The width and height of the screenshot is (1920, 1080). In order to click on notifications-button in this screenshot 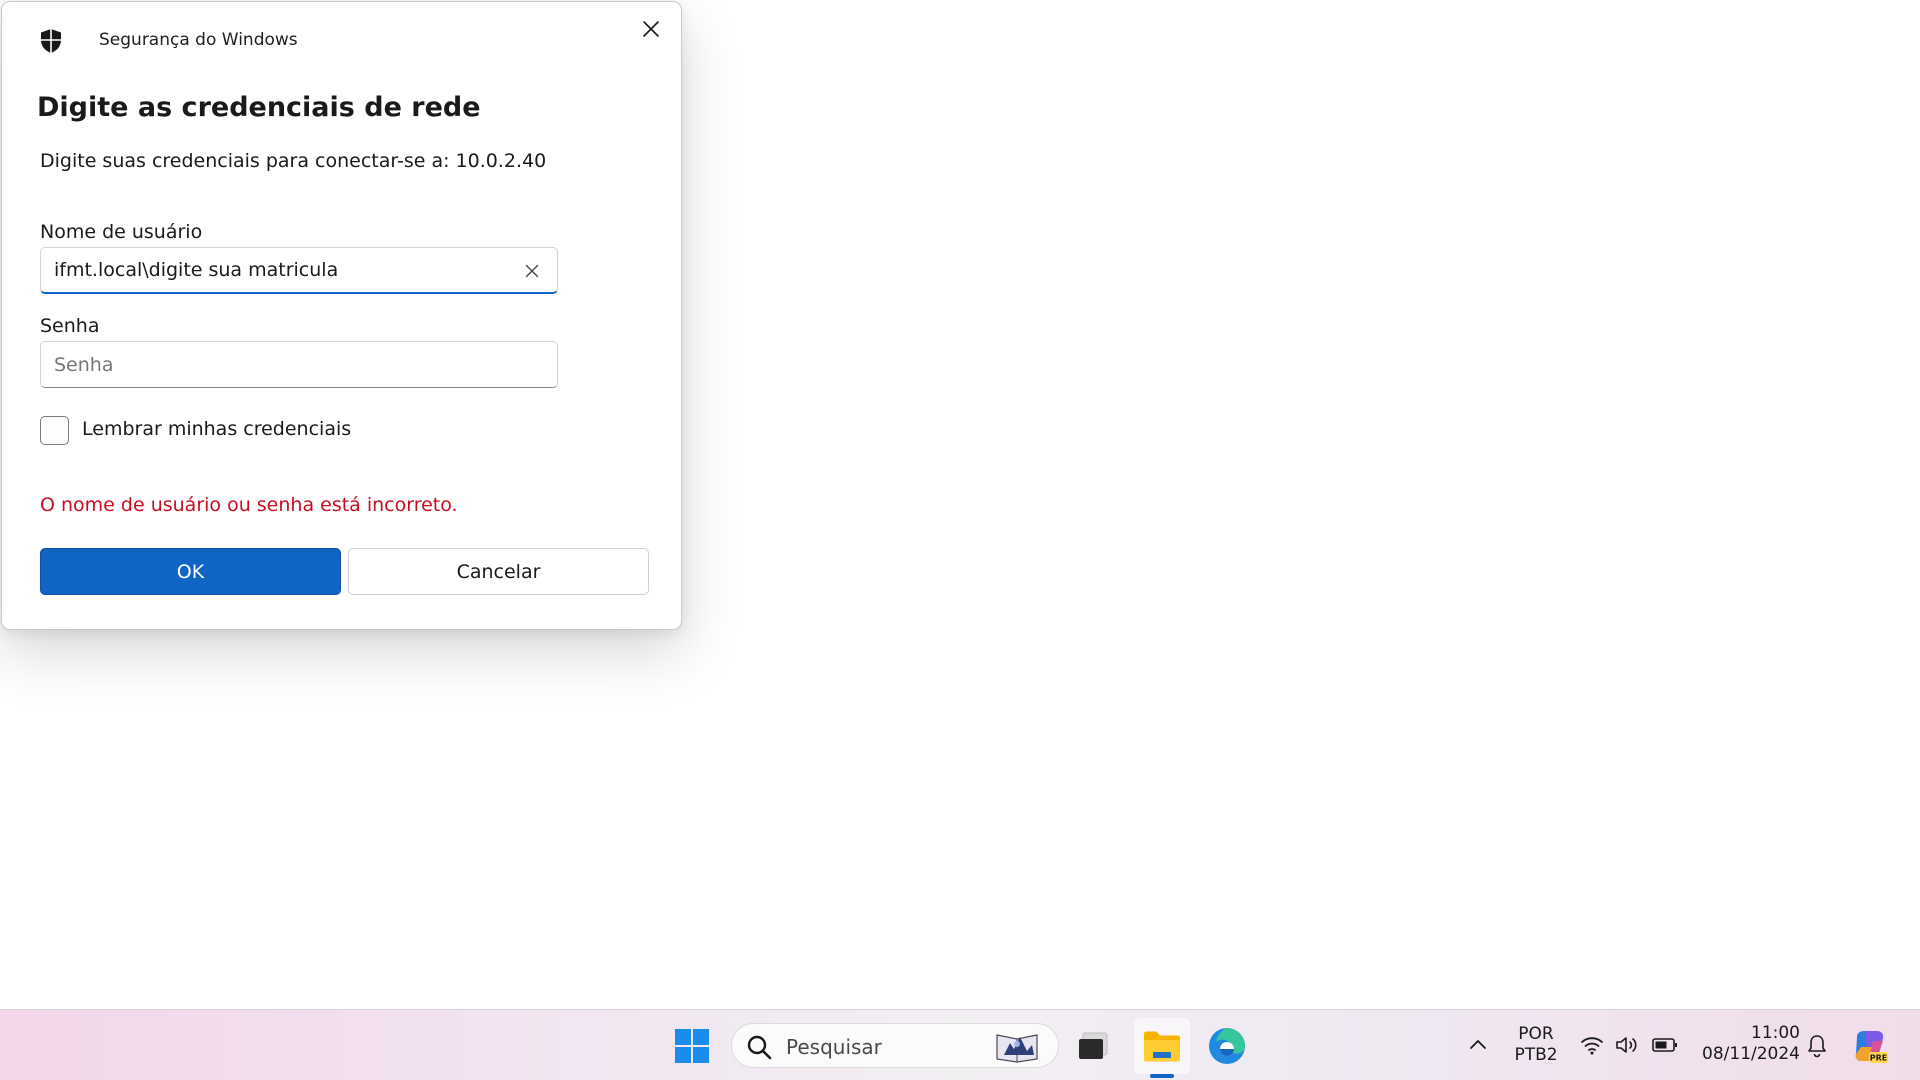, I will do `click(1817, 1046)`.